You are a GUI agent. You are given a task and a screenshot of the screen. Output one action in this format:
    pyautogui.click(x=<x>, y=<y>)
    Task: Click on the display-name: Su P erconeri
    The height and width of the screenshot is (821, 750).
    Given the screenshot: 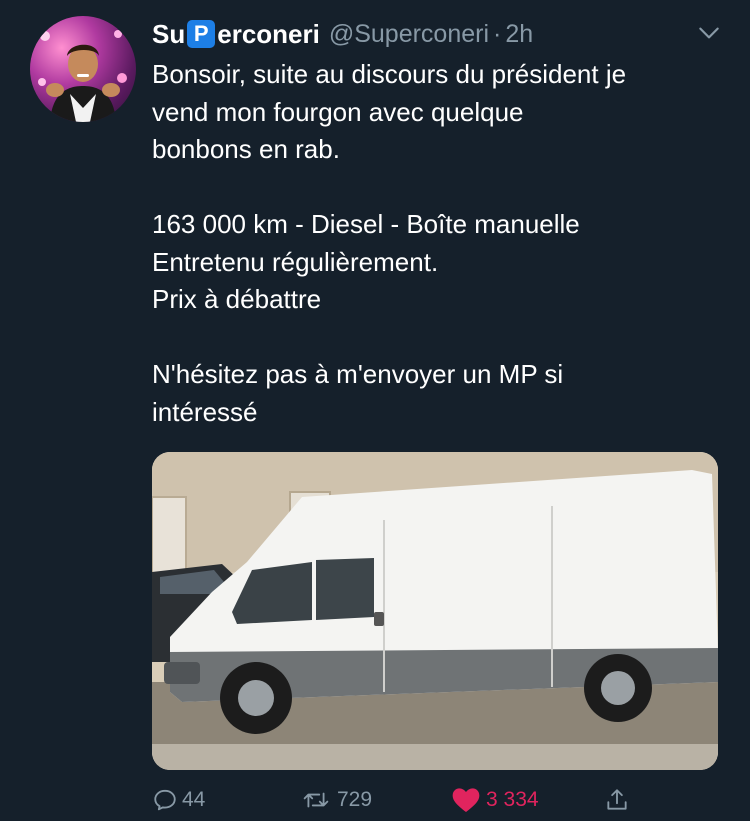 What is the action you would take?
    pyautogui.click(x=236, y=34)
    